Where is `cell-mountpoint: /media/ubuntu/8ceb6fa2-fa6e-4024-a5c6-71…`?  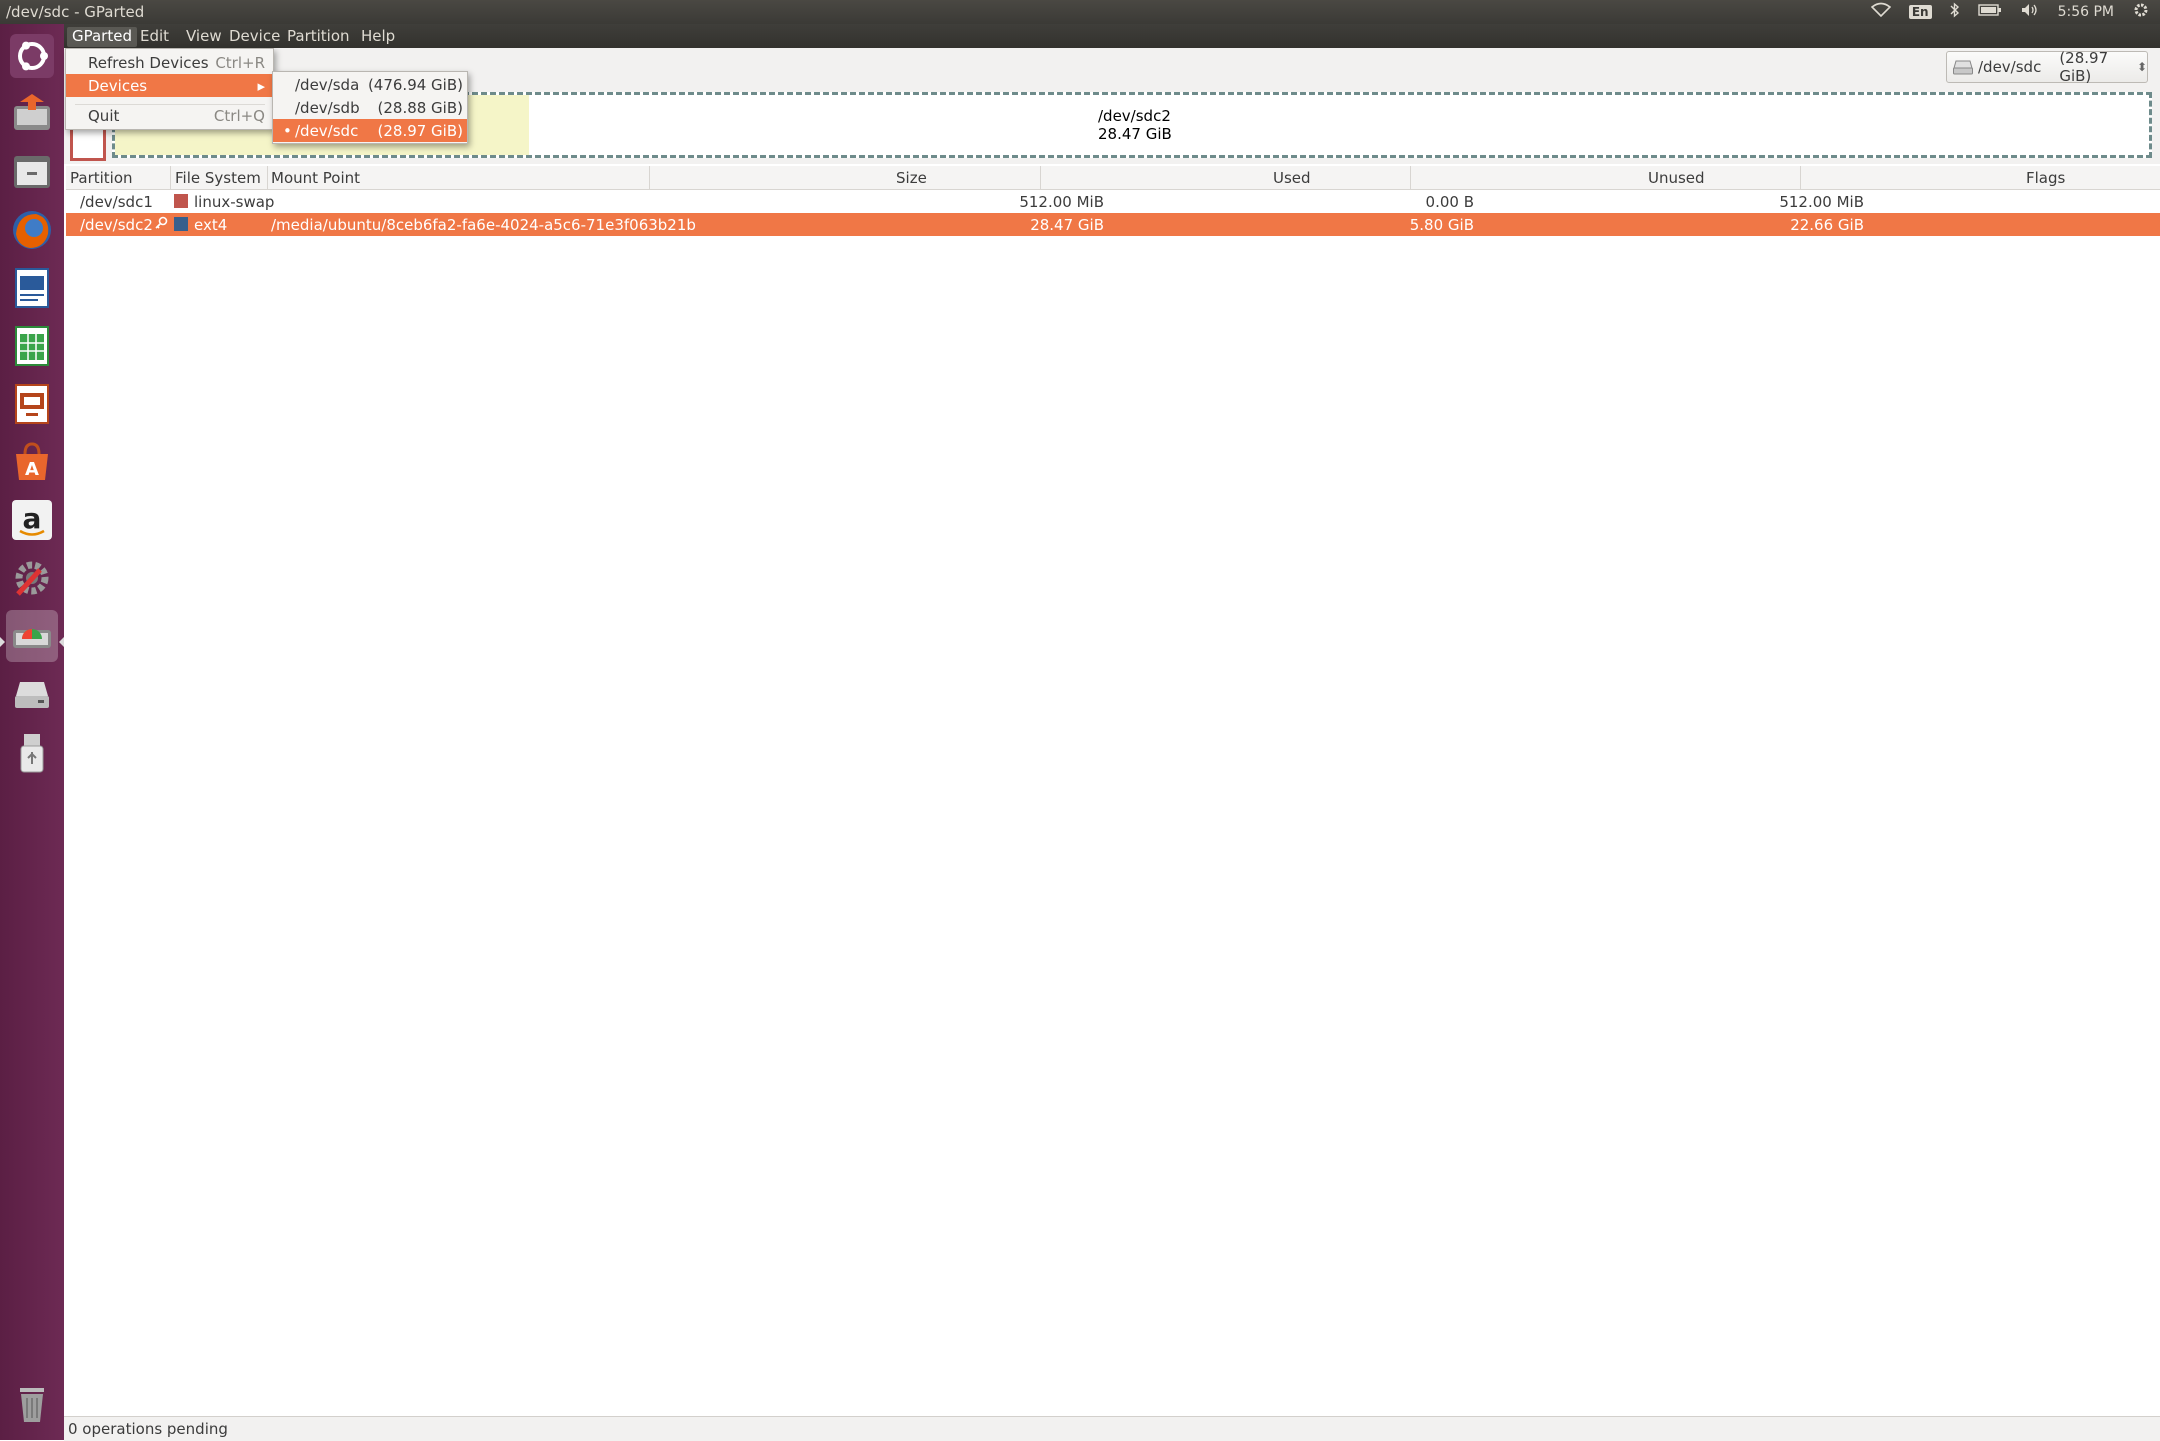
cell-mountpoint: /media/ubuntu/8ceb6fa2-fa6e-4024-a5c6-71… is located at coordinates (483, 225).